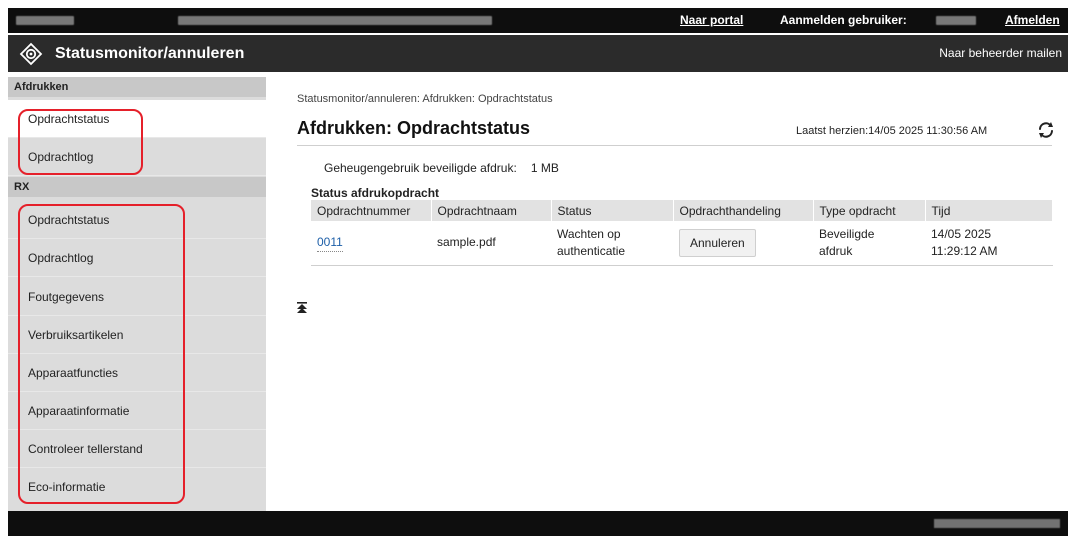  I want to click on sidebar-item-device-functions: Apparaatfuncties, so click(137, 373).